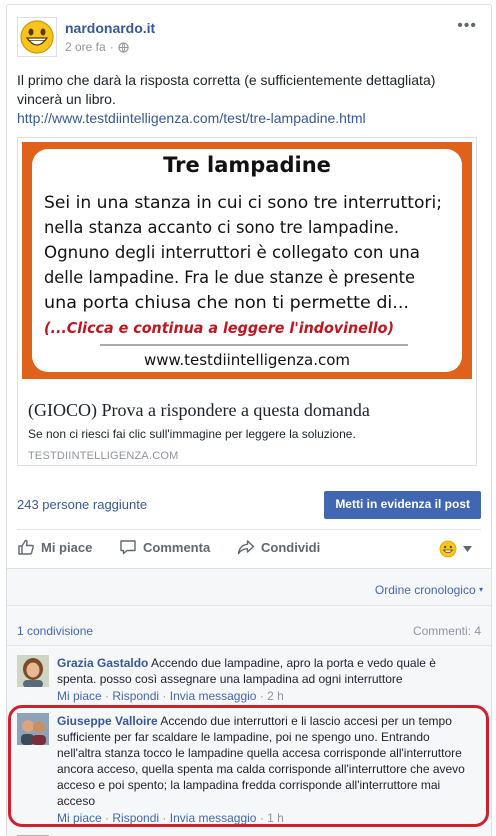 The width and height of the screenshot is (496, 836). Describe the element at coordinates (55, 631) in the screenshot. I see `share-count: 1 condivisione` at that location.